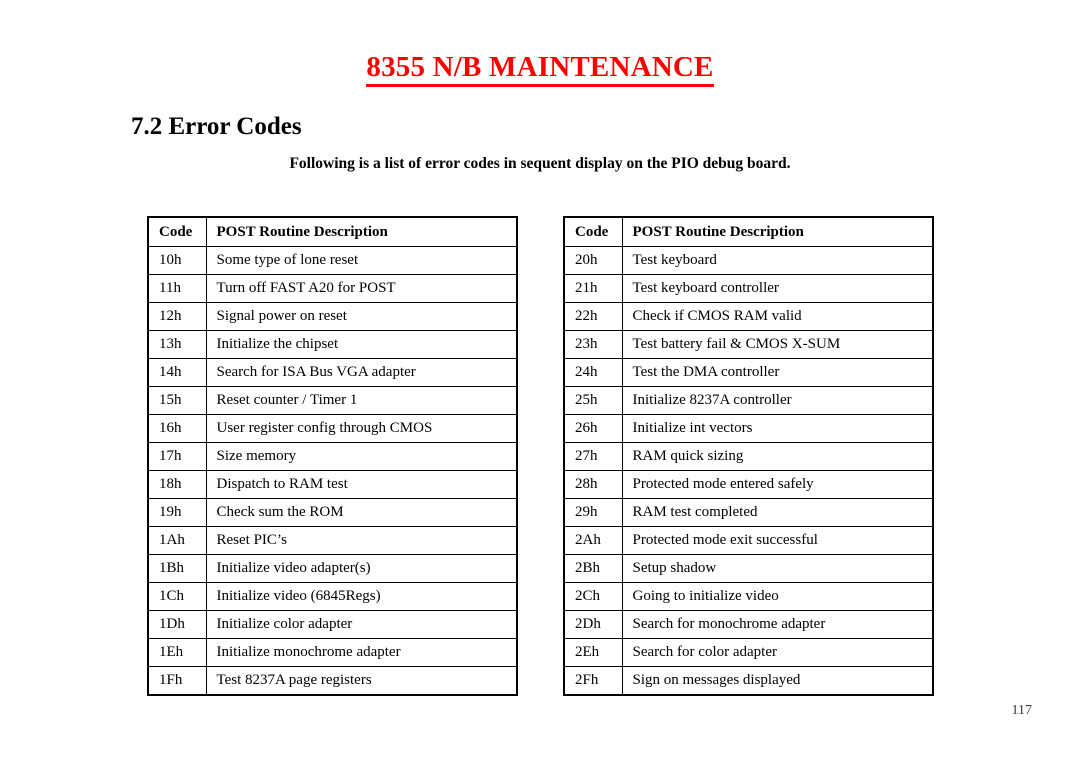  Describe the element at coordinates (177, 260) in the screenshot. I see `cell-code: 10h` at that location.